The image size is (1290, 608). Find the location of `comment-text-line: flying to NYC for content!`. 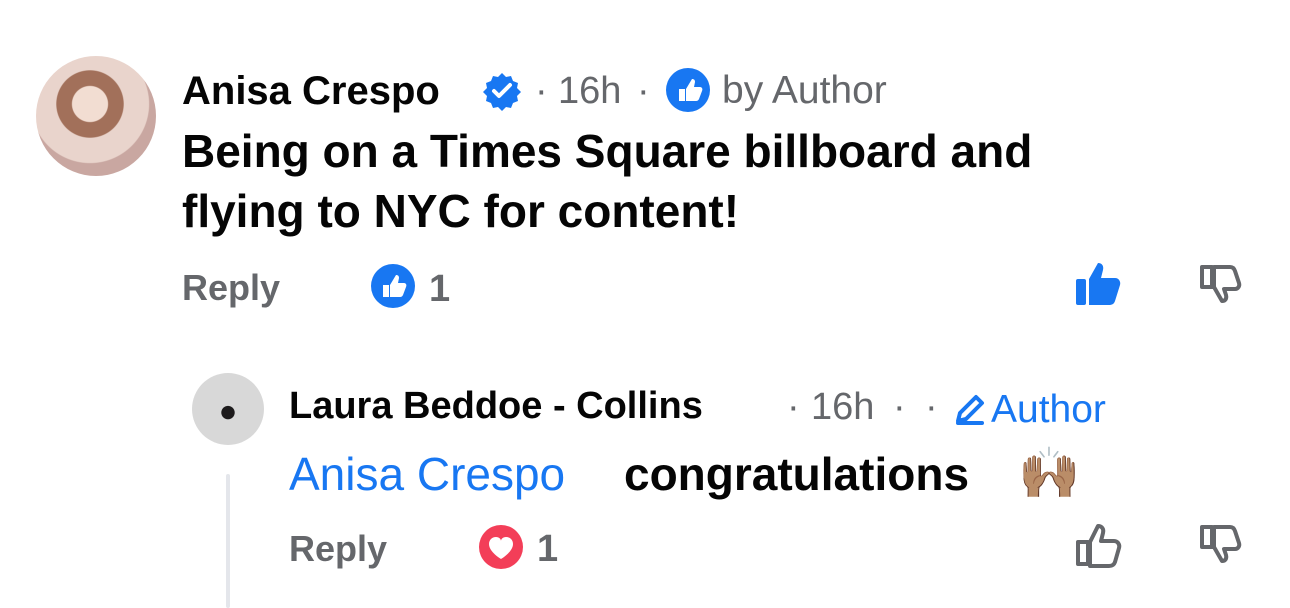

comment-text-line: flying to NYC for content! is located at coordinates (461, 211).